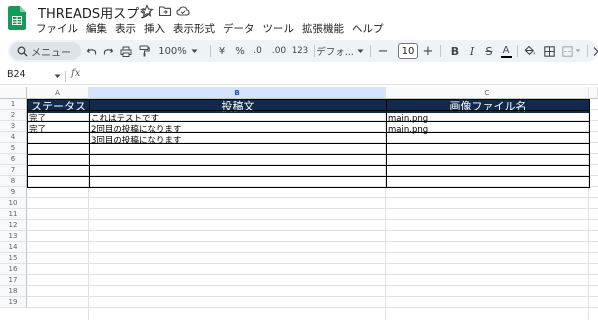 The image size is (598, 320). I want to click on increase-font-size-button: +, so click(428, 51).